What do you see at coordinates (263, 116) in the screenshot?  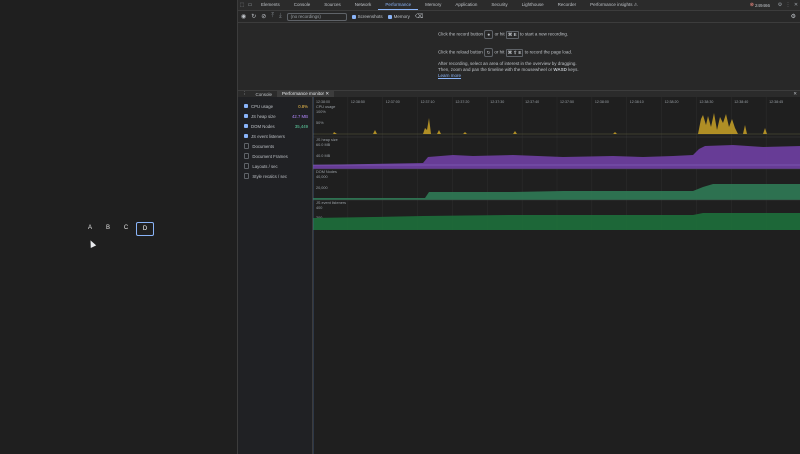 I see `metric-label: JS heap size` at bounding box center [263, 116].